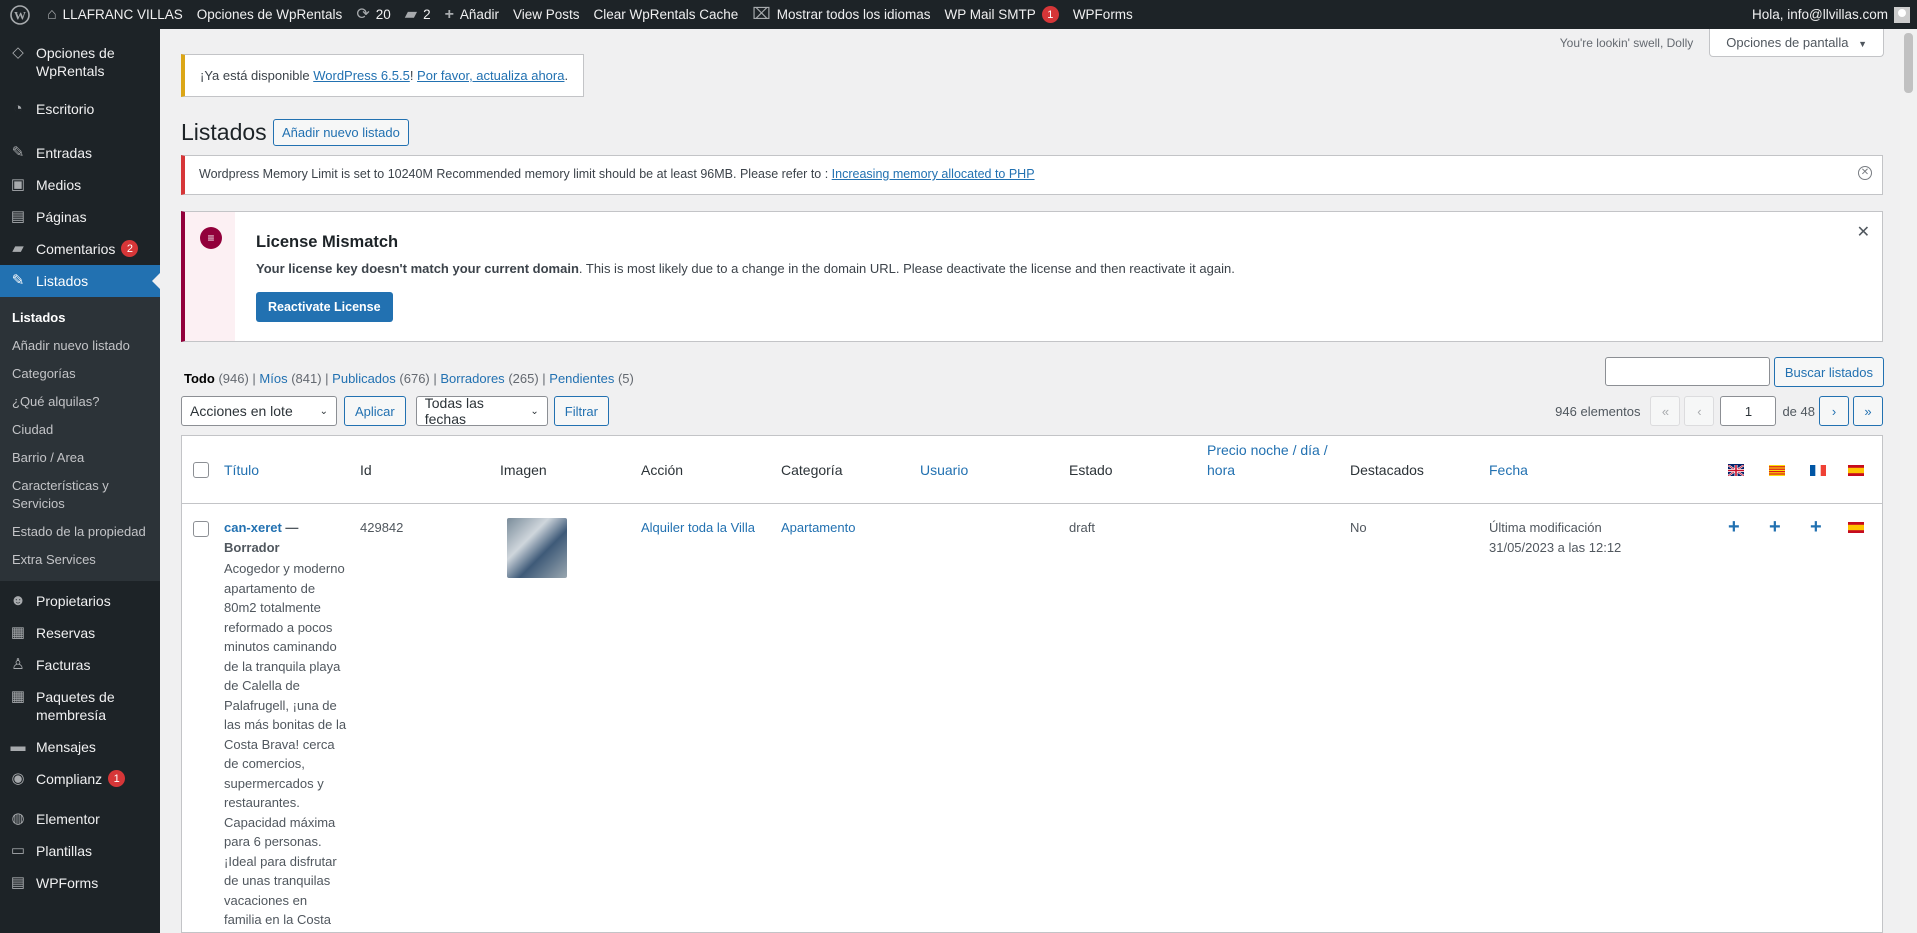 The height and width of the screenshot is (933, 1917). I want to click on messages-icon: ▬, so click(18, 746).